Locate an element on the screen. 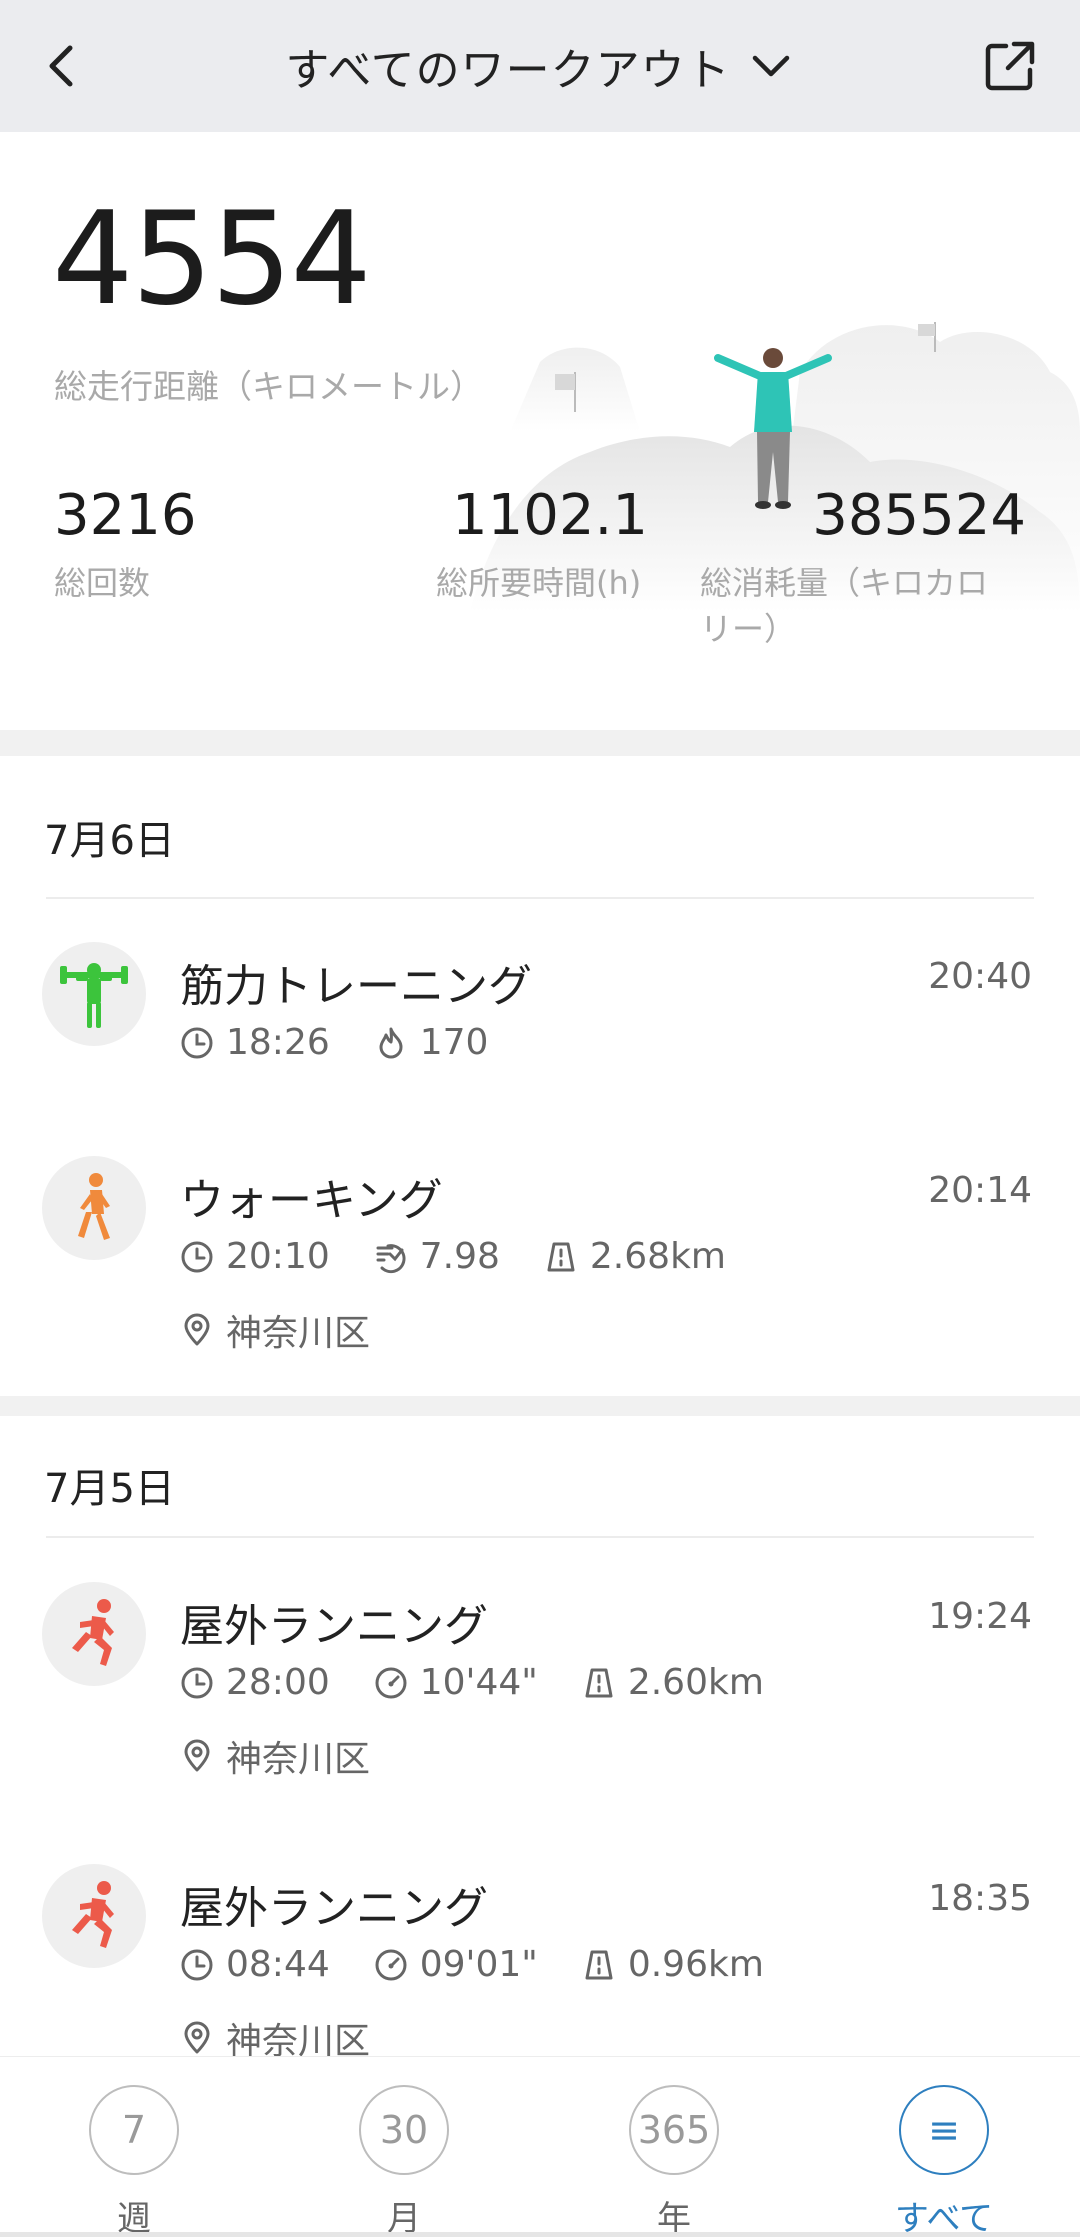 This screenshot has width=1080, height=2237. walking-icon is located at coordinates (94, 1208).